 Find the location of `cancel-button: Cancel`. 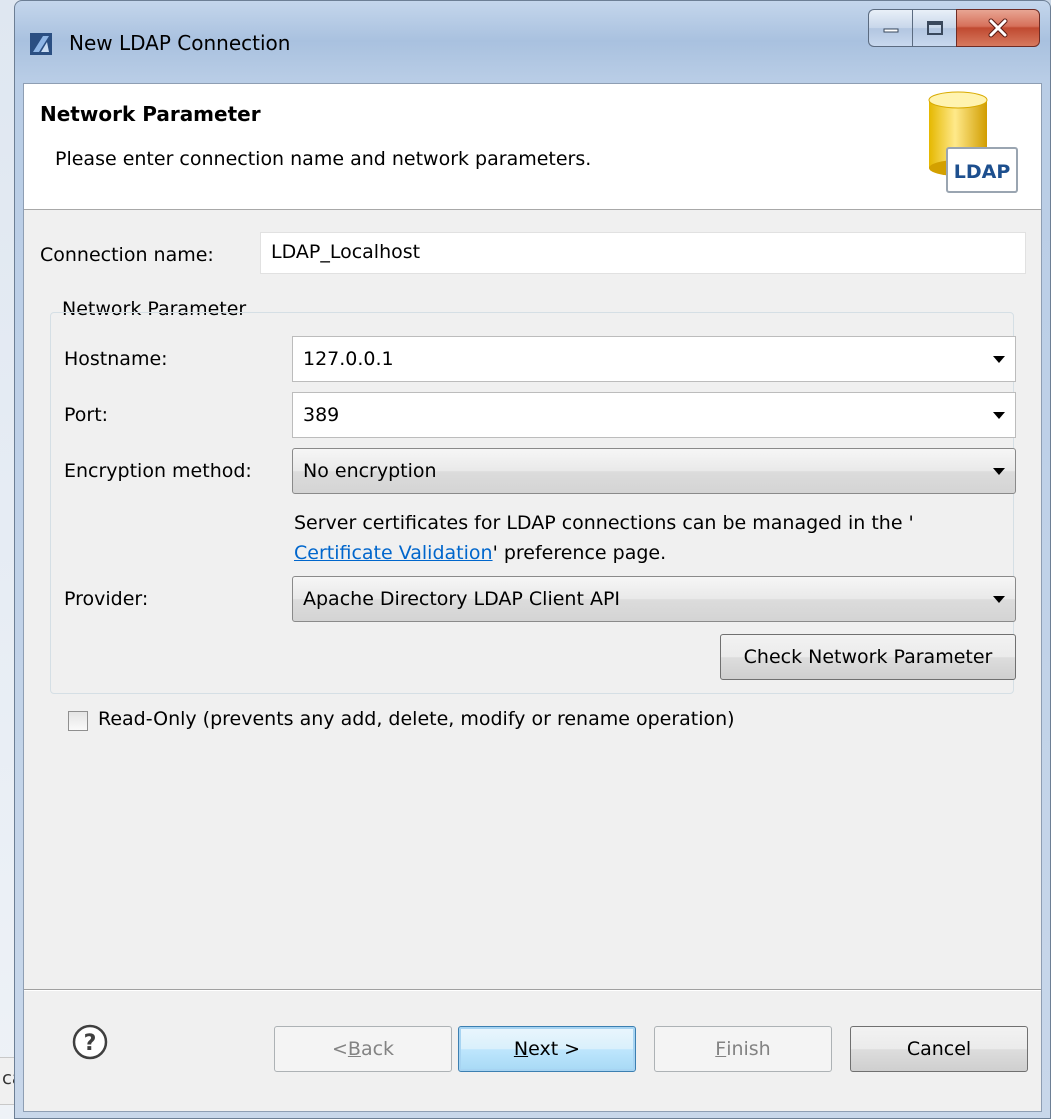

cancel-button: Cancel is located at coordinates (939, 1049).